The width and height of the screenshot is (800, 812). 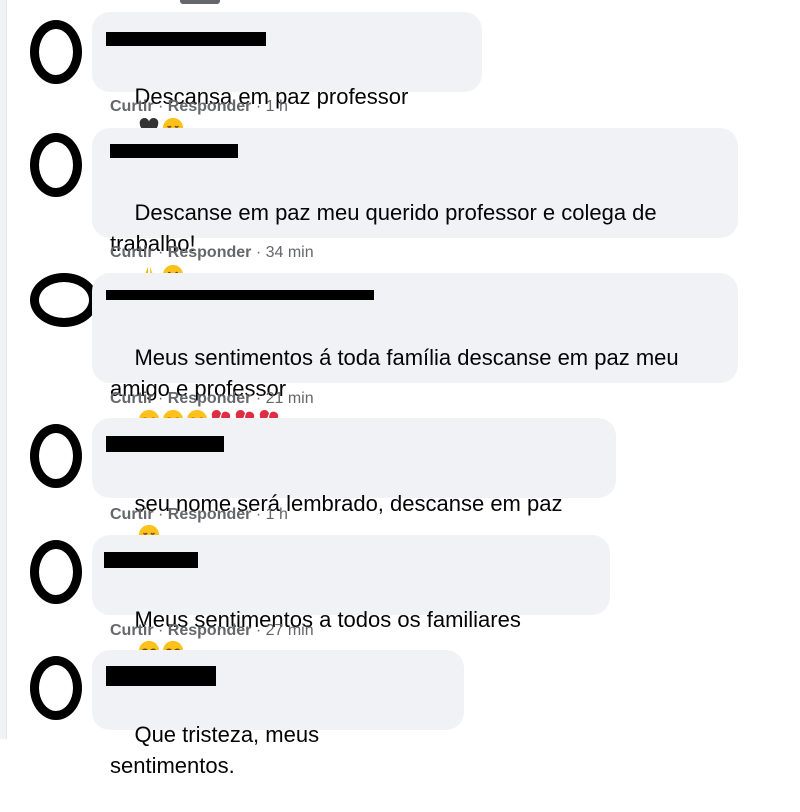 What do you see at coordinates (290, 398) in the screenshot?
I see `comment-timestamp: 21 min` at bounding box center [290, 398].